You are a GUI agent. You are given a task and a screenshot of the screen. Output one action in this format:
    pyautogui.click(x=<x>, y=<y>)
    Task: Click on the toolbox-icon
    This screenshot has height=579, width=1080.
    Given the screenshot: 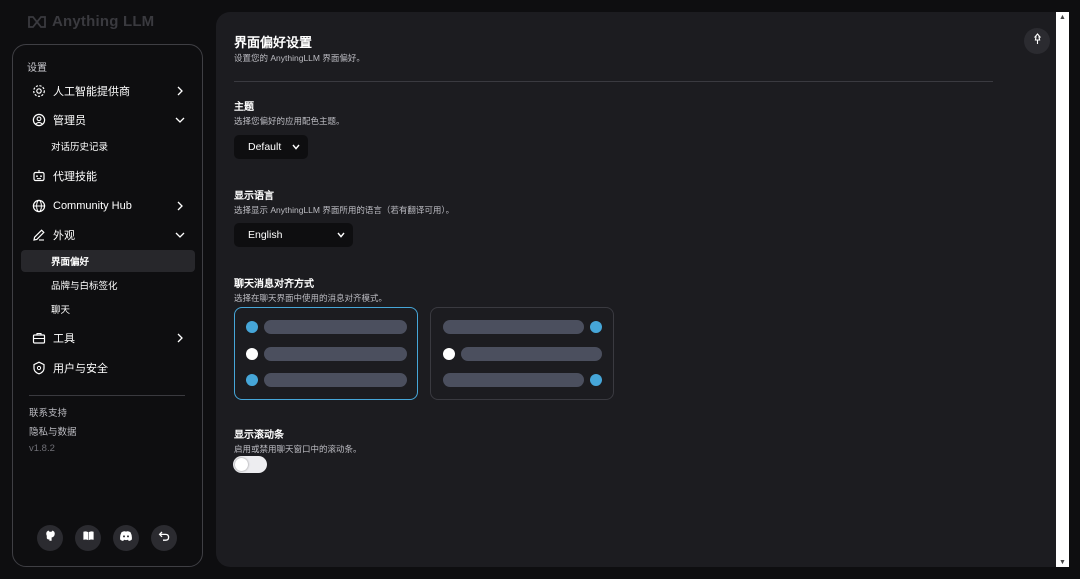 What is the action you would take?
    pyautogui.click(x=39, y=338)
    